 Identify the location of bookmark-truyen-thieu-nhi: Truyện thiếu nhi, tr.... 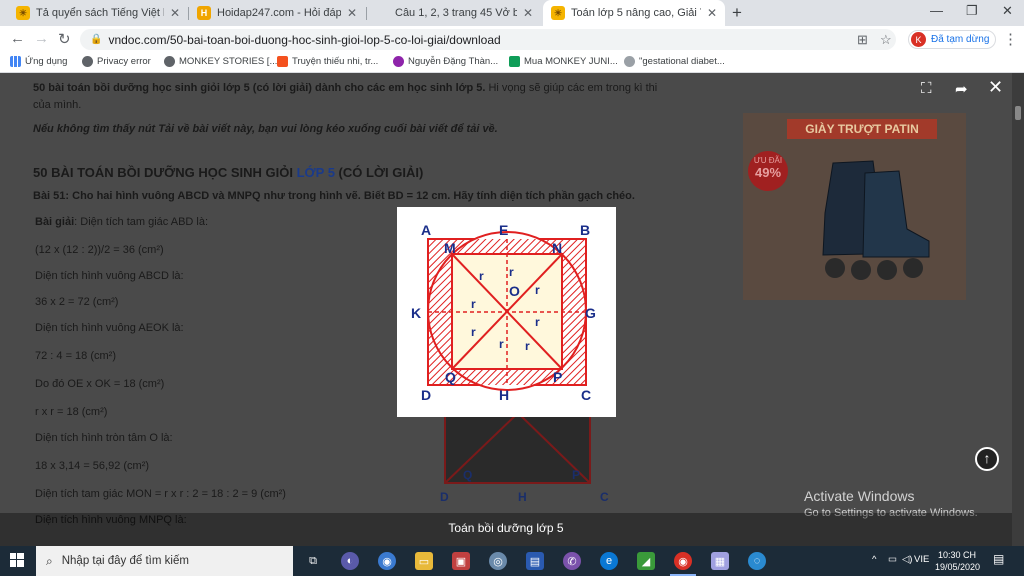
(327, 61).